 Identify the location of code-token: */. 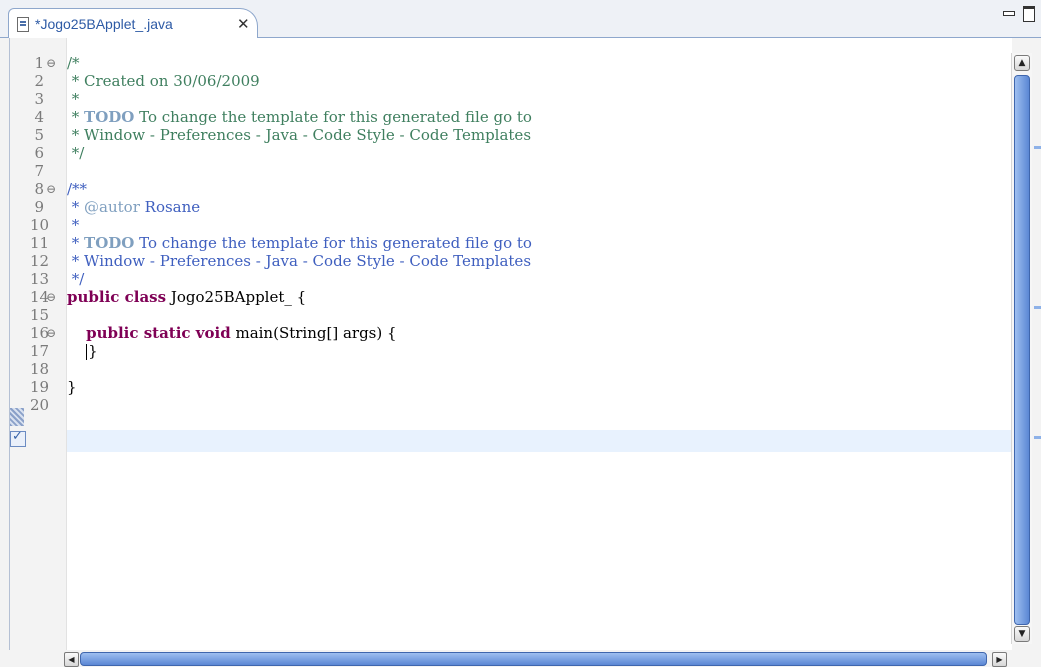
(76, 279).